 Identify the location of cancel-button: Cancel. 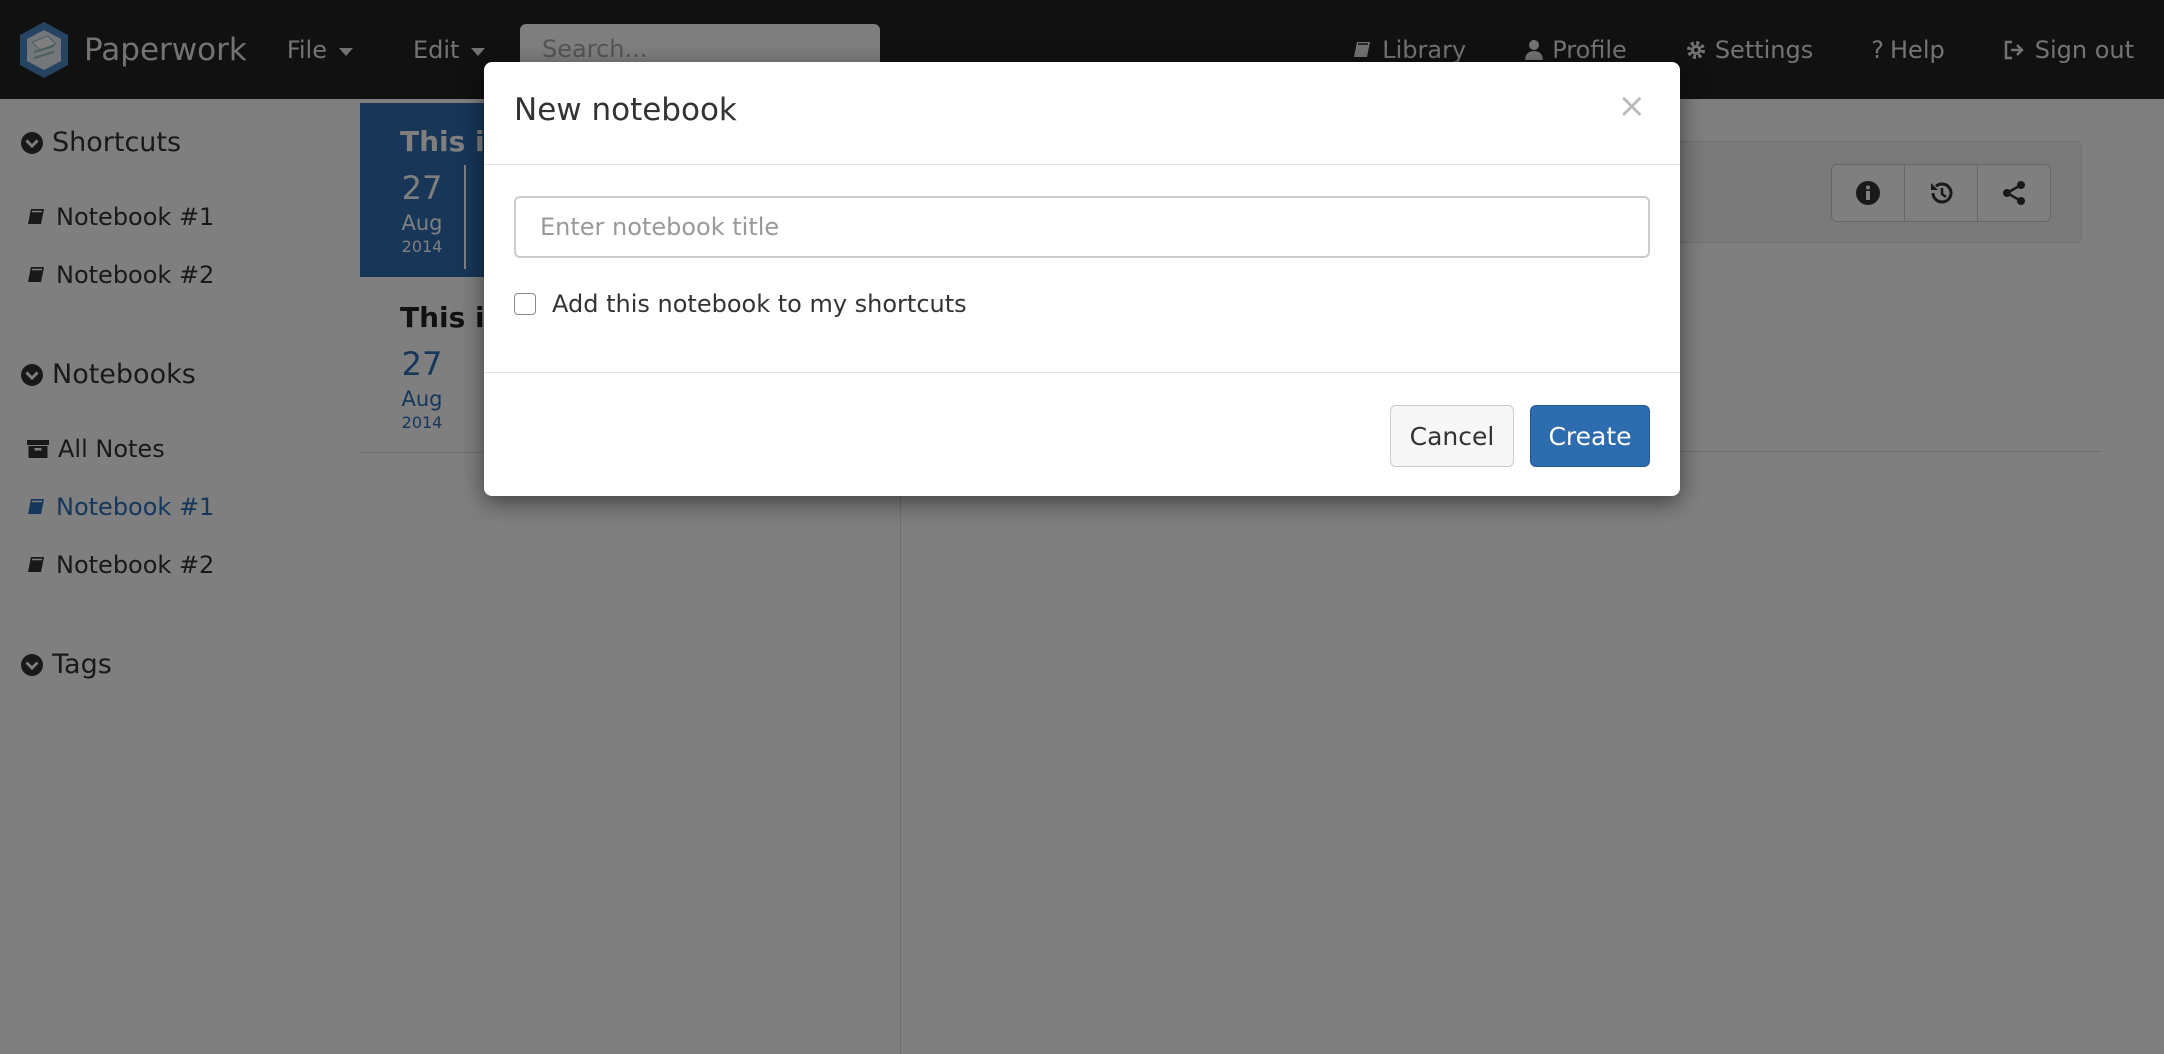
(1452, 436).